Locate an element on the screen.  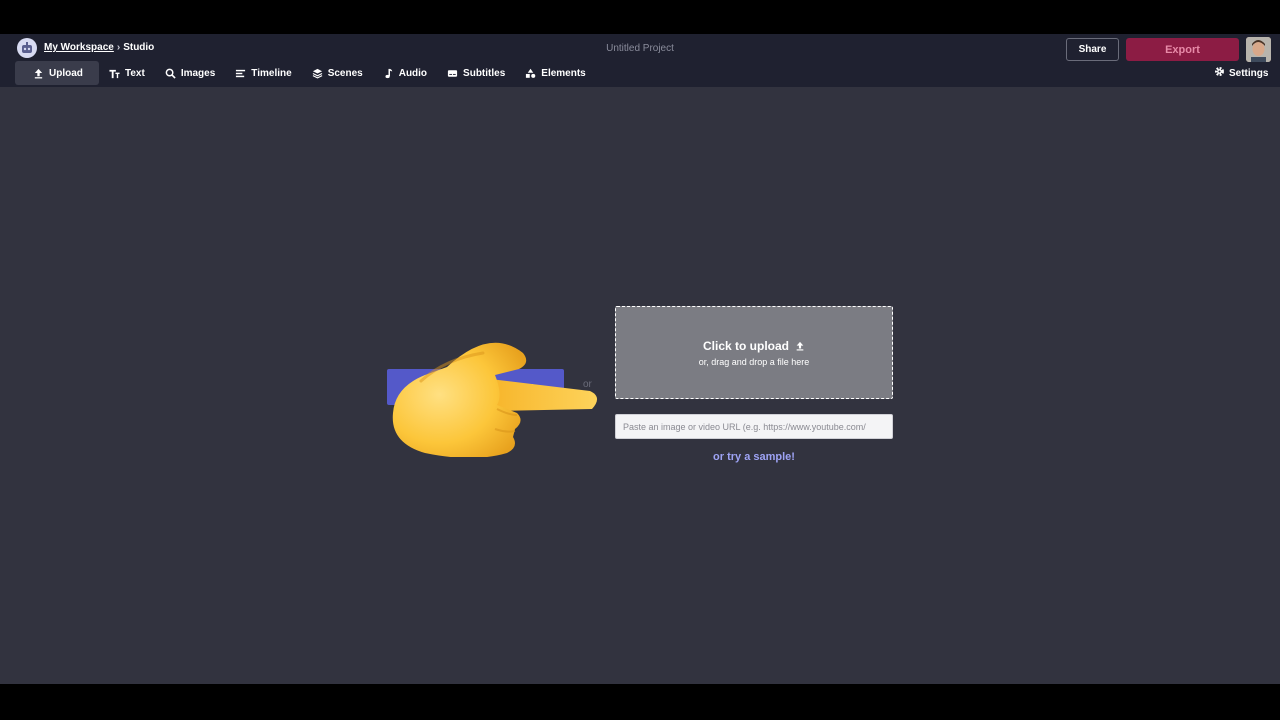
workspace-logo is located at coordinates (27, 48).